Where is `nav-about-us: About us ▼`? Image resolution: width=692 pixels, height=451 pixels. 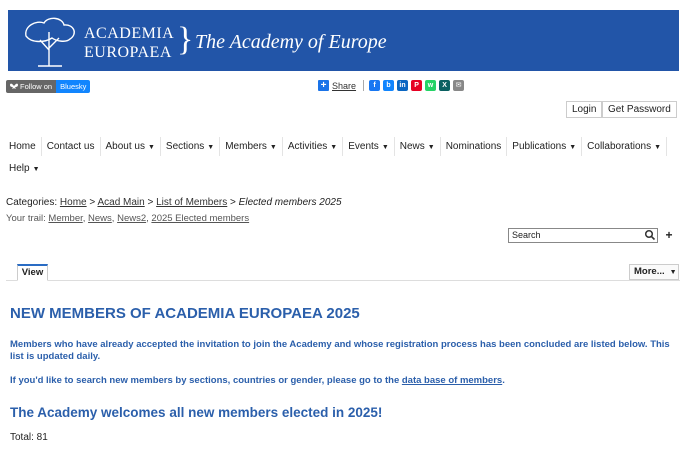
nav-about-us: About us ▼ is located at coordinates (131, 146).